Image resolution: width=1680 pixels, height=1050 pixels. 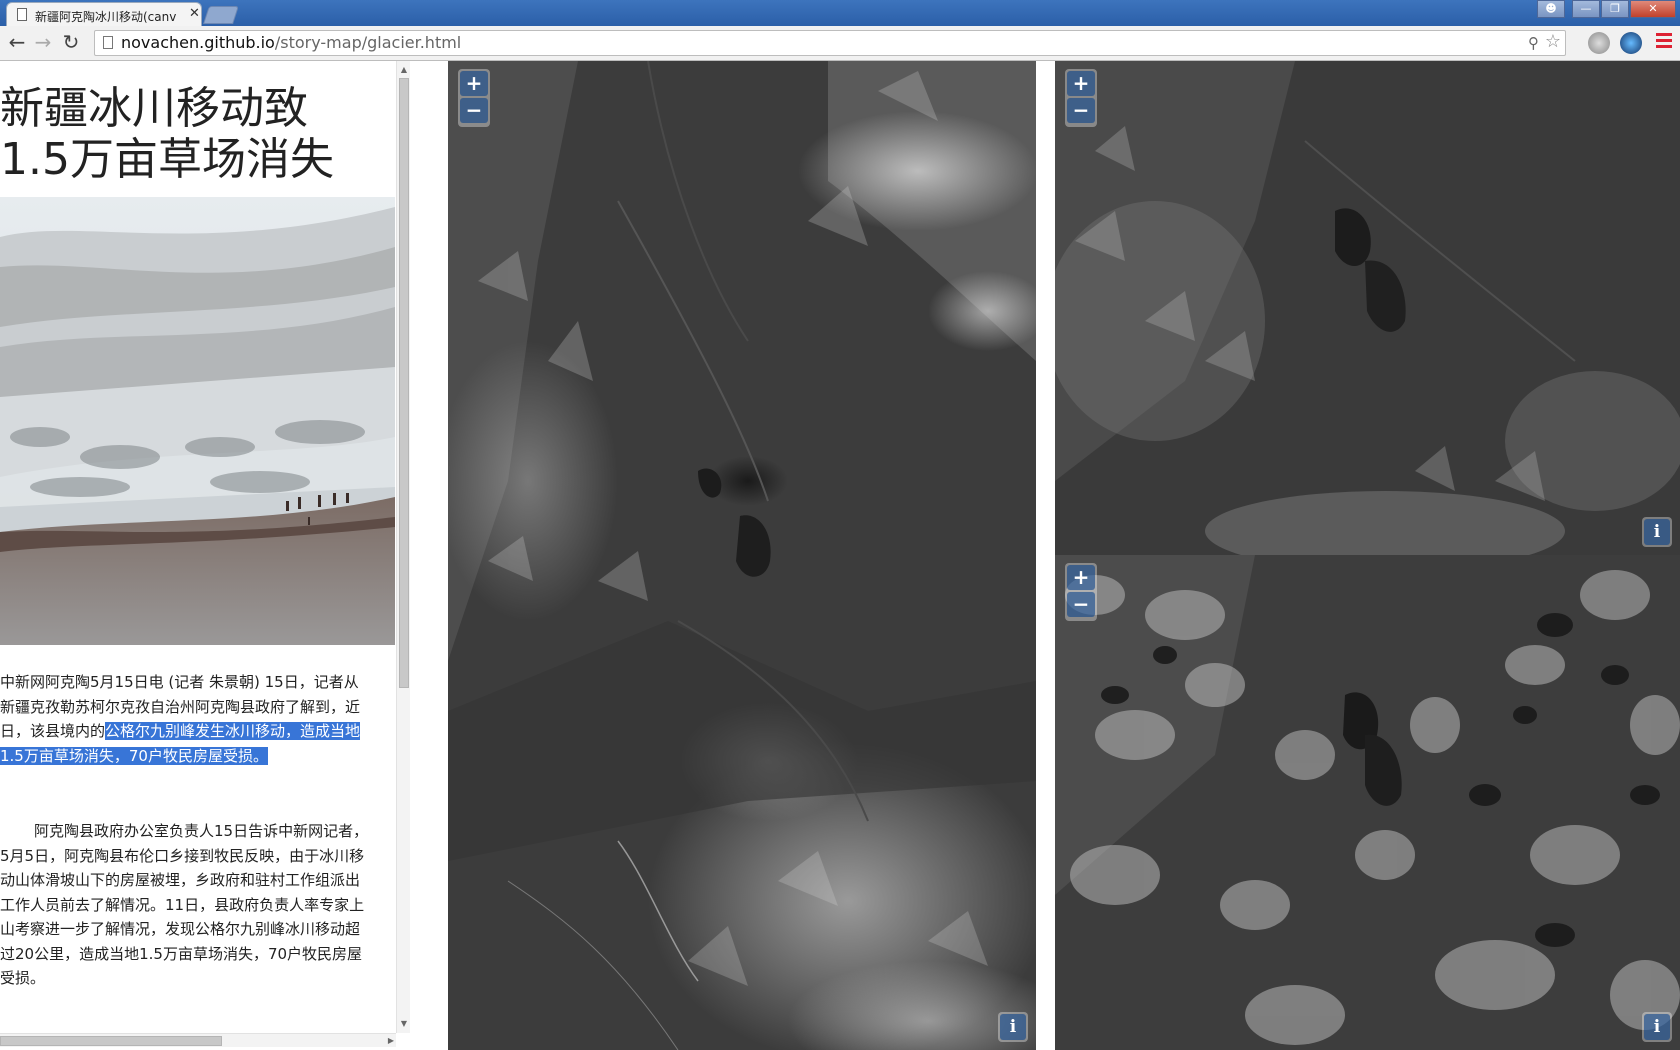 What do you see at coordinates (391, 1041) in the screenshot?
I see `scroll-right-icon: ▶` at bounding box center [391, 1041].